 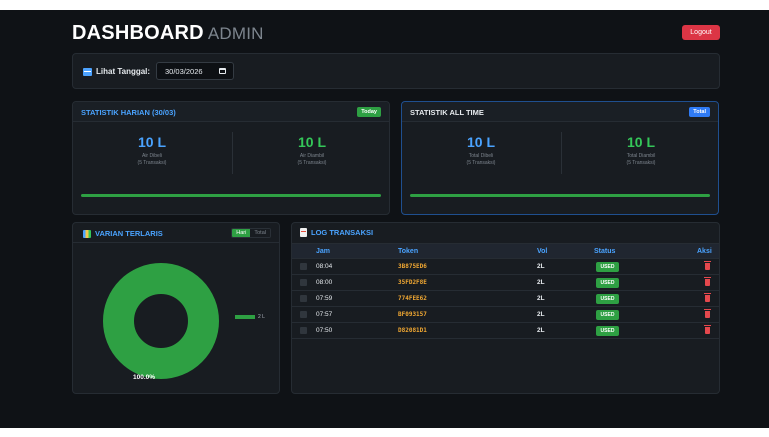 I want to click on col-aksi: Aksi, so click(x=704, y=251).